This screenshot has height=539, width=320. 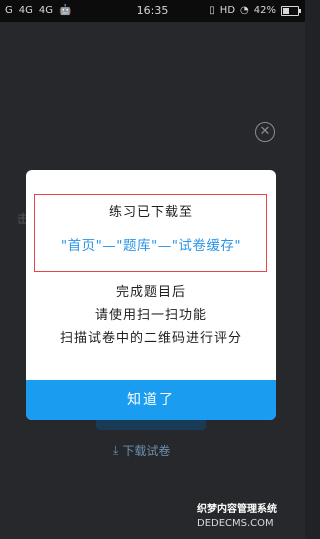 What do you see at coordinates (264, 10) in the screenshot?
I see `battery-text: 42%` at bounding box center [264, 10].